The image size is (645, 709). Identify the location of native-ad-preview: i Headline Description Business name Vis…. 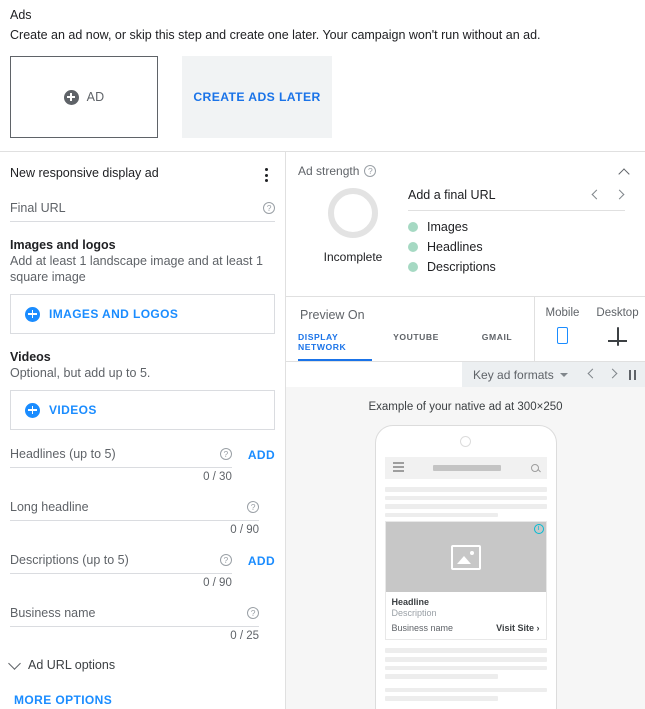
(465, 581).